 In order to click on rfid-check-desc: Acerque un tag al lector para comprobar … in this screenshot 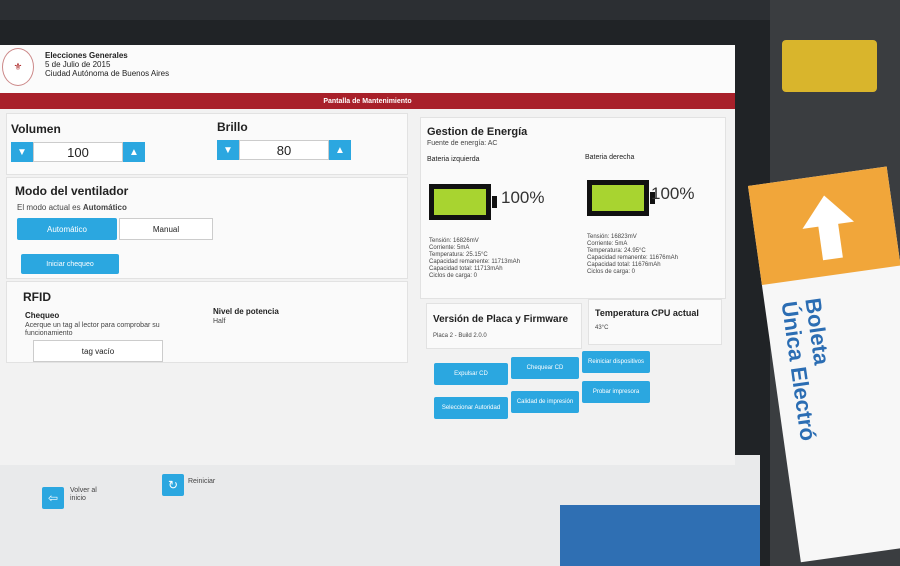, I will do `click(92, 329)`.